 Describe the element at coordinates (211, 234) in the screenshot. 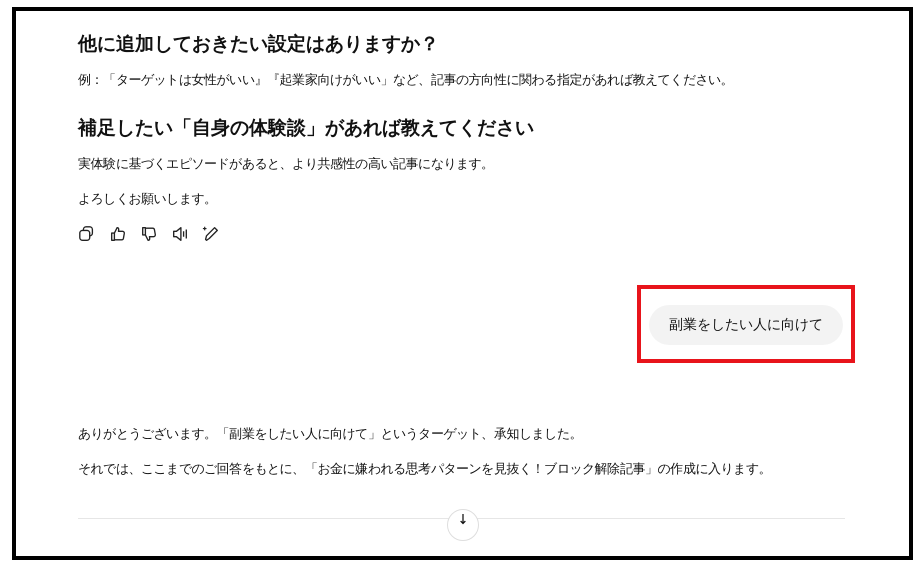

I see `edit-icon` at that location.